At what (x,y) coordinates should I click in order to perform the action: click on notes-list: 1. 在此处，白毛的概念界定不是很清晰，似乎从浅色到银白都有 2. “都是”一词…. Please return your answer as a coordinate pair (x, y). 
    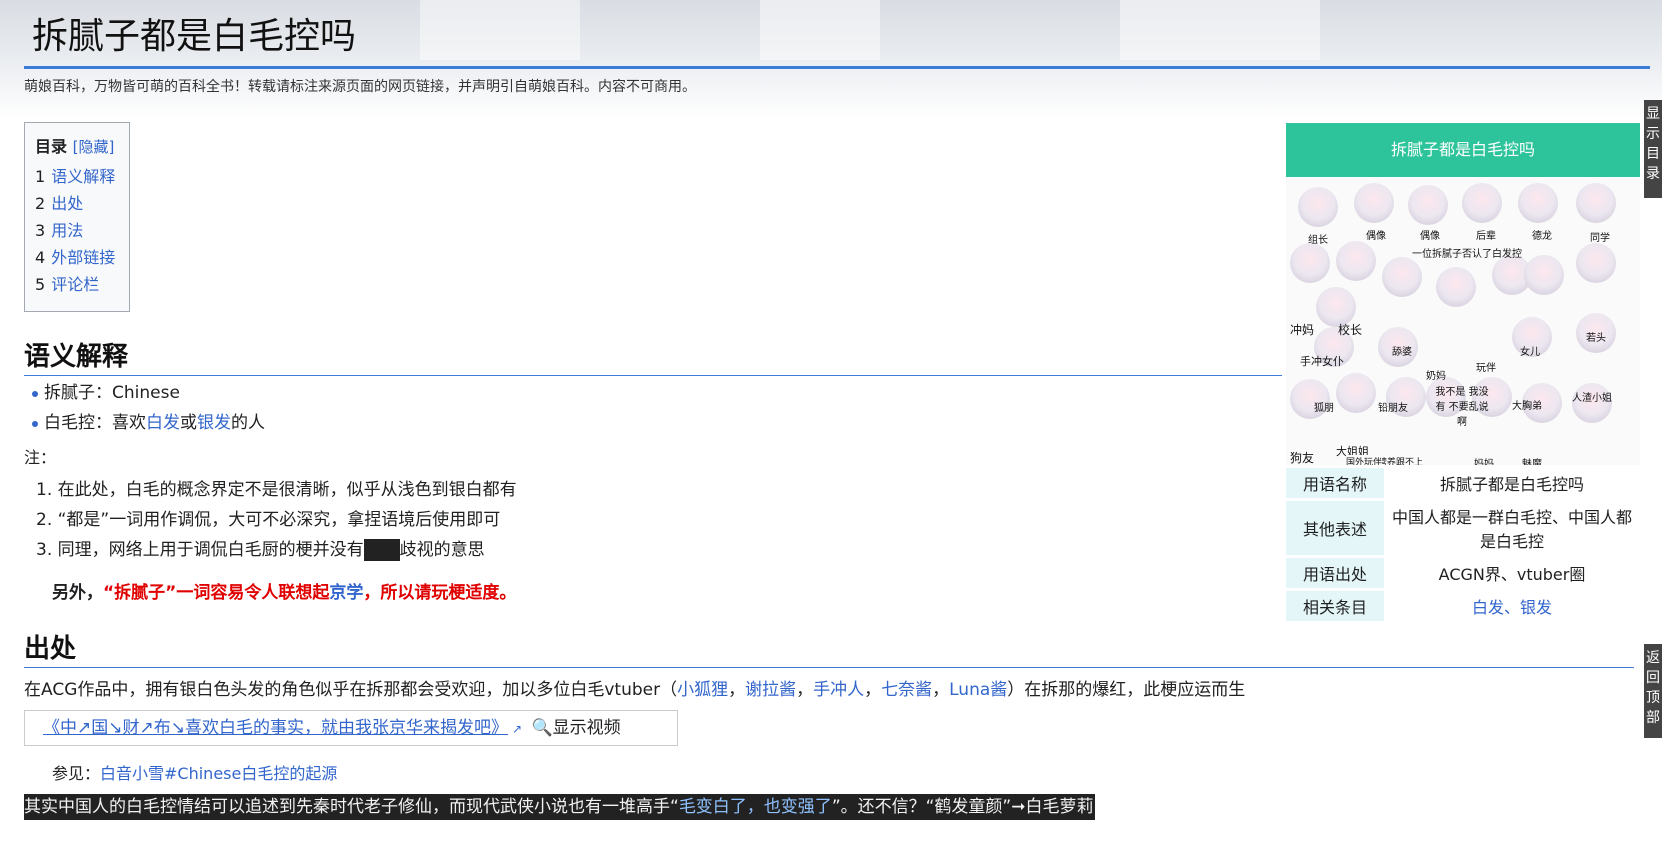
    Looking at the image, I should click on (276, 520).